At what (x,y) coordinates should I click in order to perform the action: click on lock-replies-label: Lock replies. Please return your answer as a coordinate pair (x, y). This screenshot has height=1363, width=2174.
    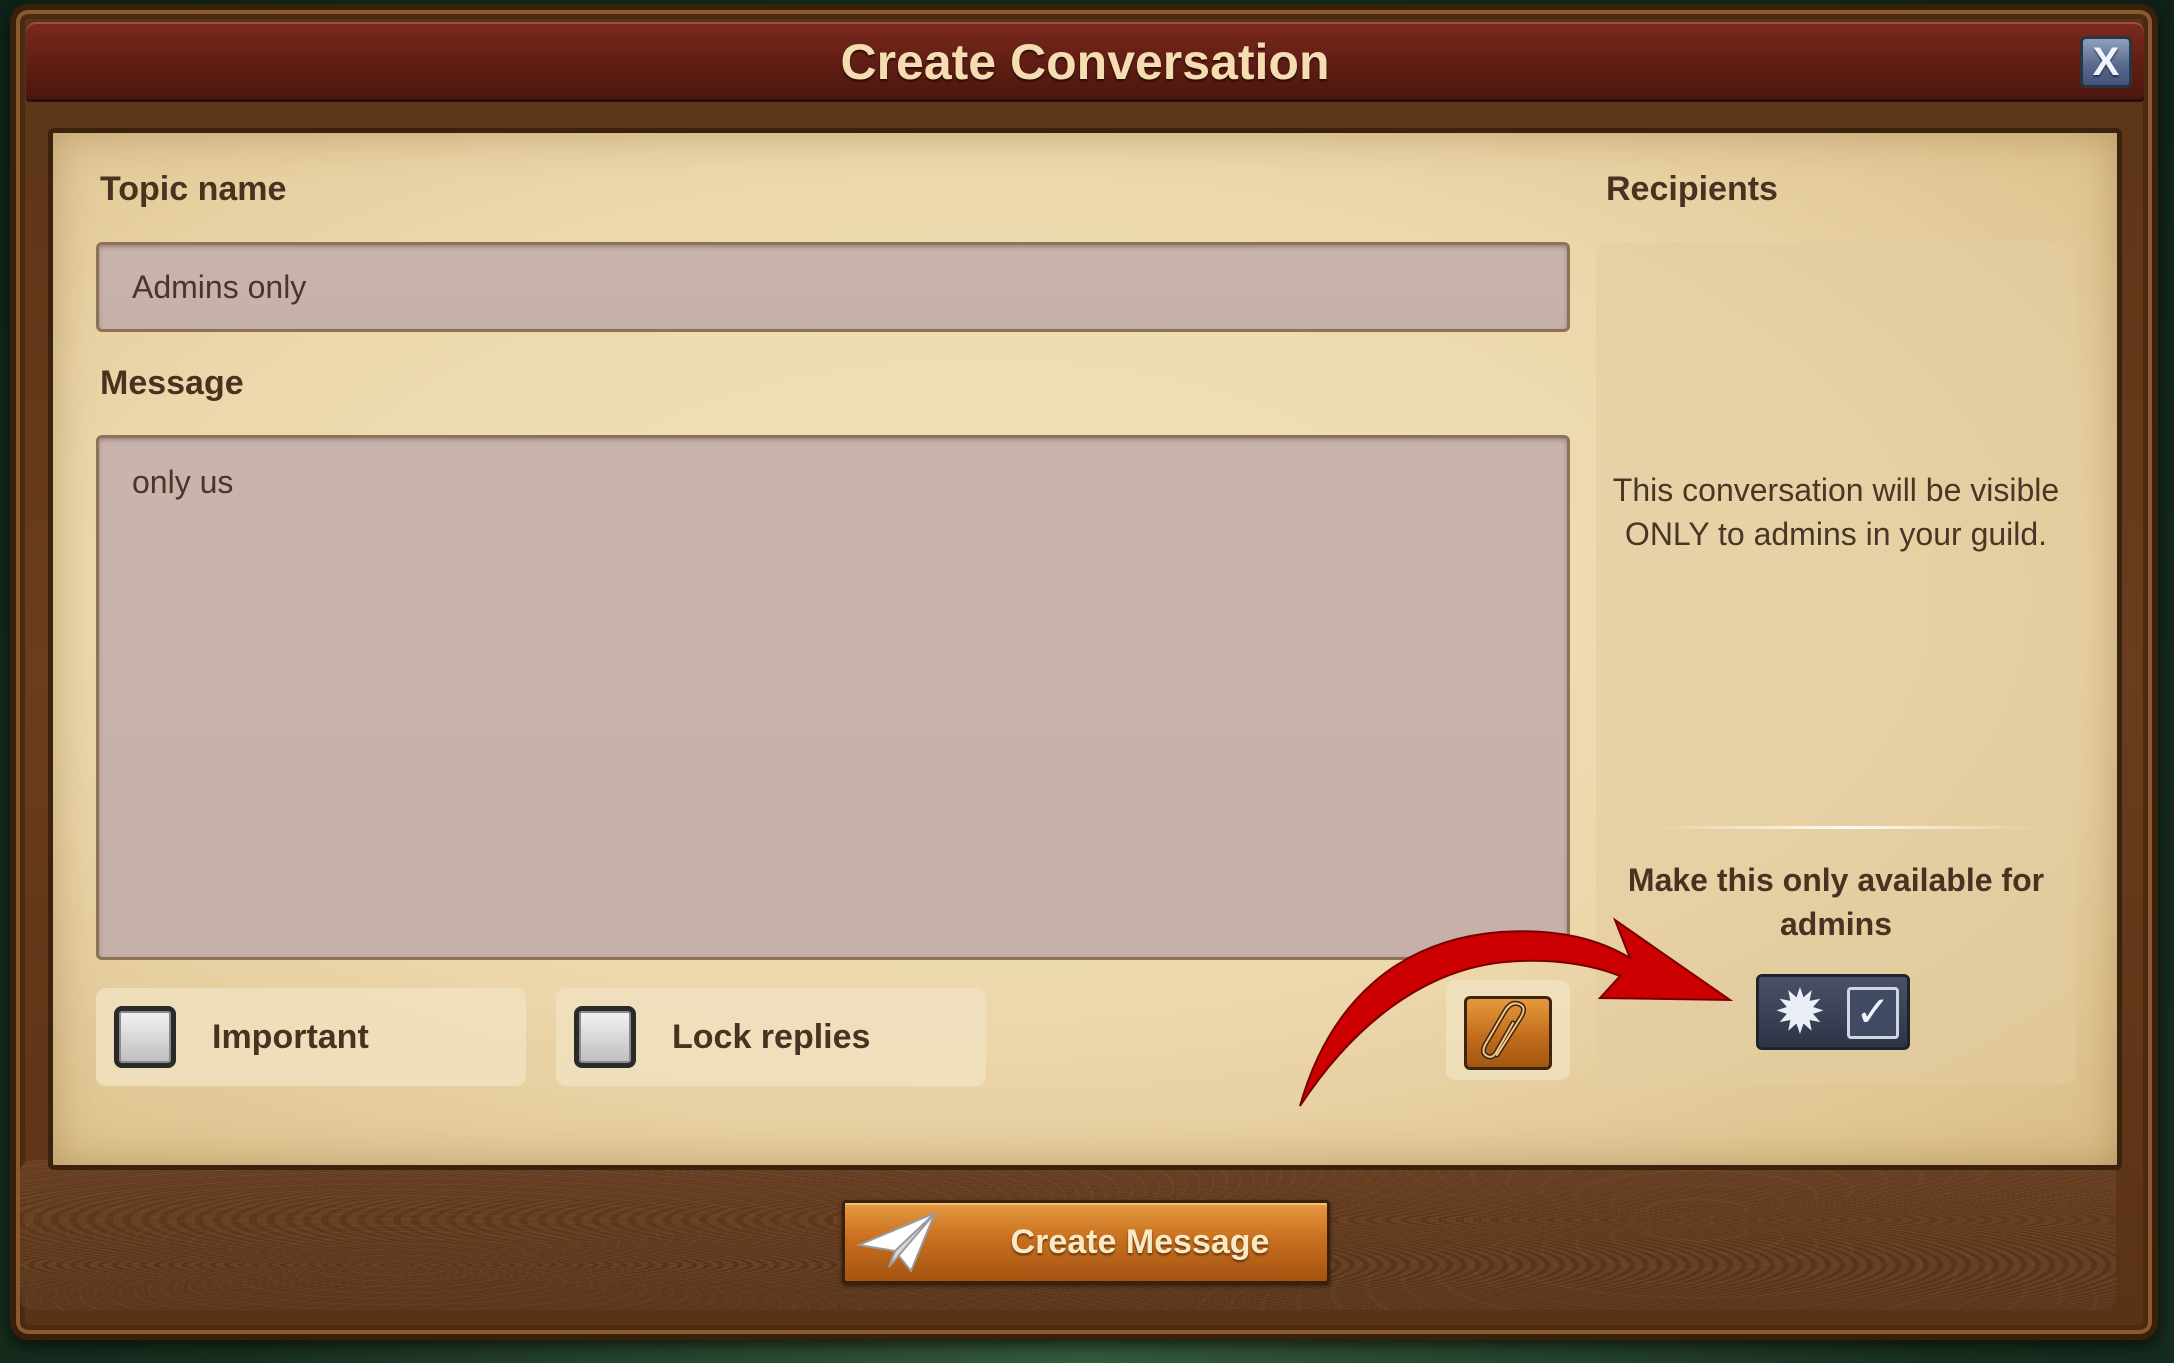
    Looking at the image, I should click on (771, 1037).